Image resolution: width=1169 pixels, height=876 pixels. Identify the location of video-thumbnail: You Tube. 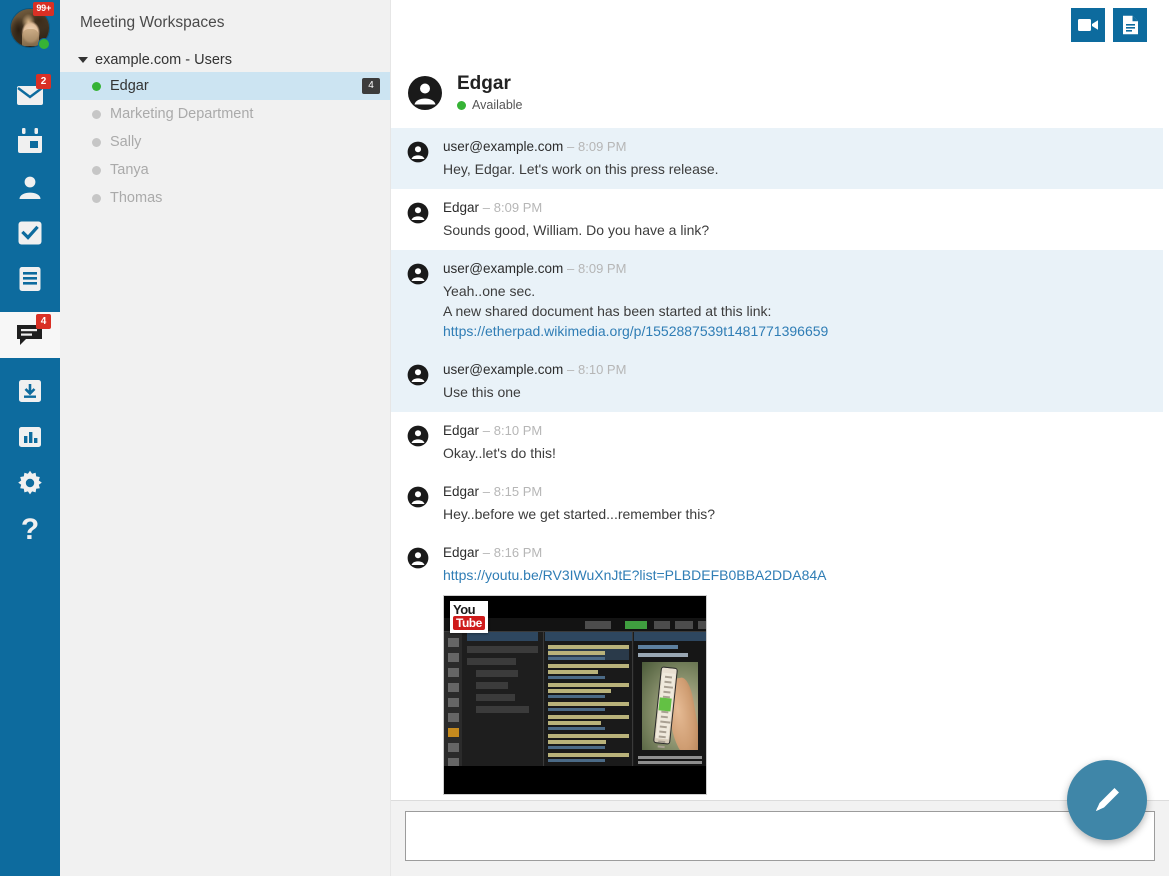
(575, 695).